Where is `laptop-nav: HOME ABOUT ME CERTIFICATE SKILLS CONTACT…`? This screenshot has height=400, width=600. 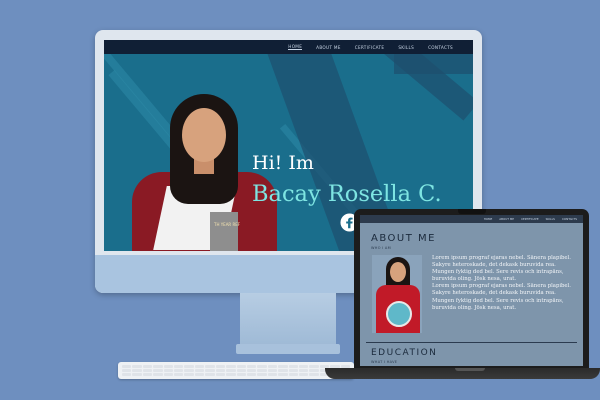 laptop-nav: HOME ABOUT ME CERTIFICATE SKILLS CONTACT… is located at coordinates (471, 219).